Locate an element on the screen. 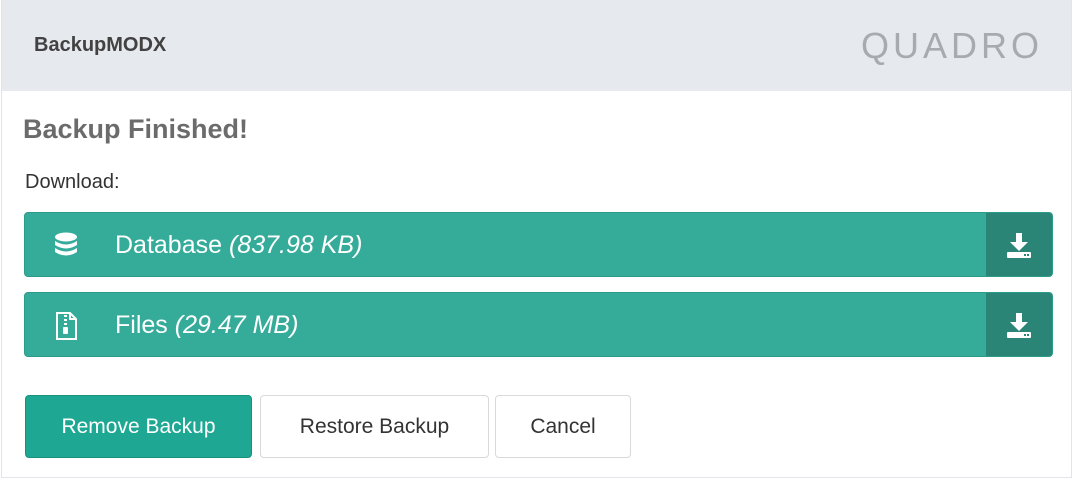 Image resolution: width=1082 pixels, height=480 pixels. download-size: (837.98 KB) is located at coordinates (295, 245).